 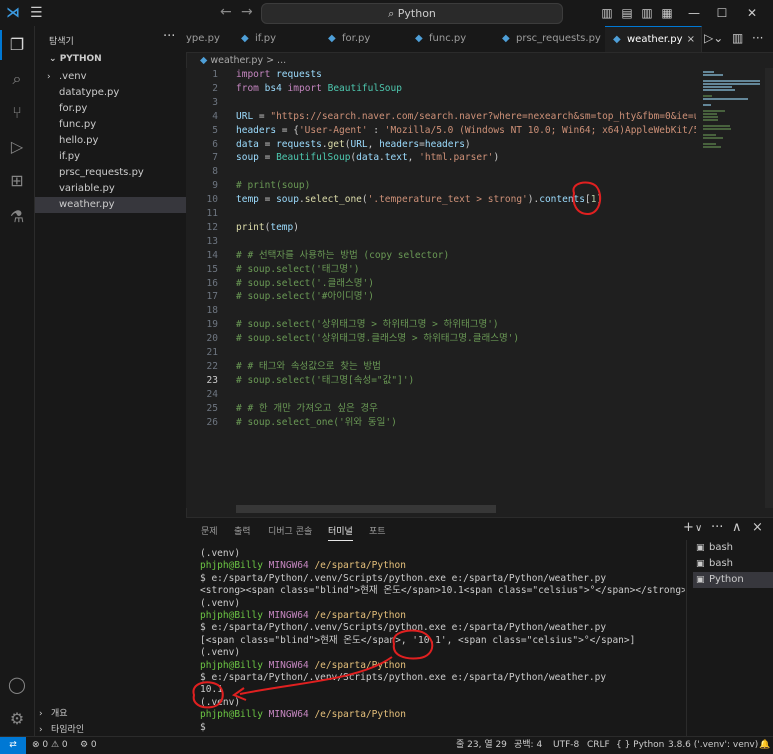 I want to click on settings-gear-icon: ⚙, so click(x=17, y=719).